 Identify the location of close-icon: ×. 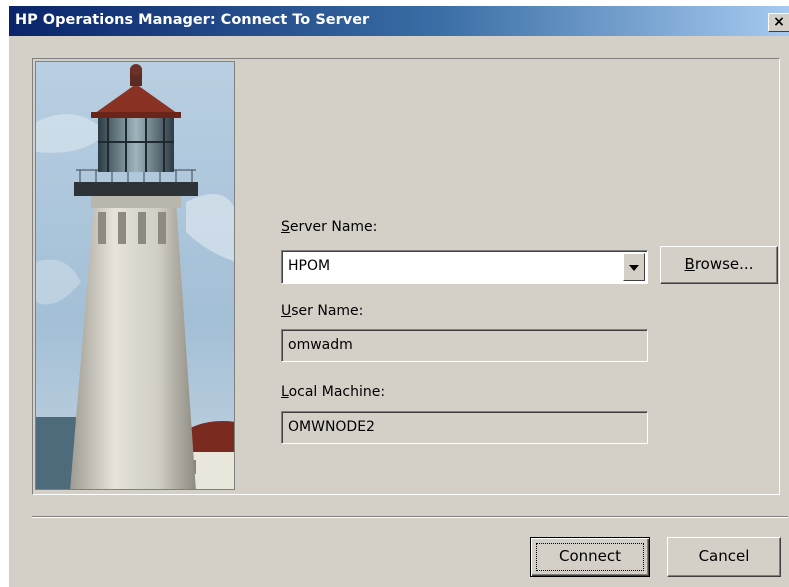
(779, 22).